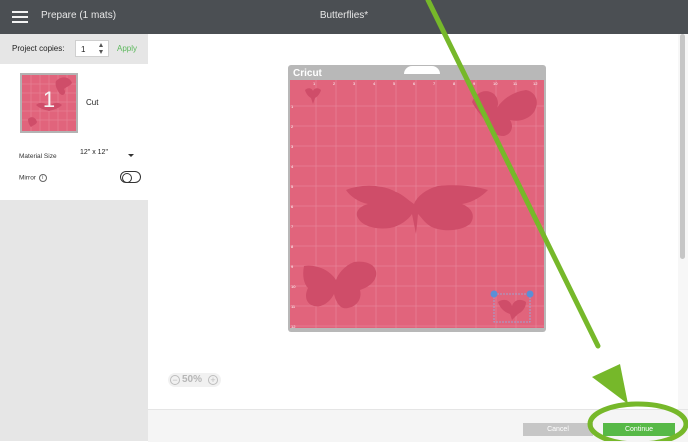 This screenshot has width=688, height=442. Describe the element at coordinates (92, 102) in the screenshot. I see `operation-label: Cut` at that location.